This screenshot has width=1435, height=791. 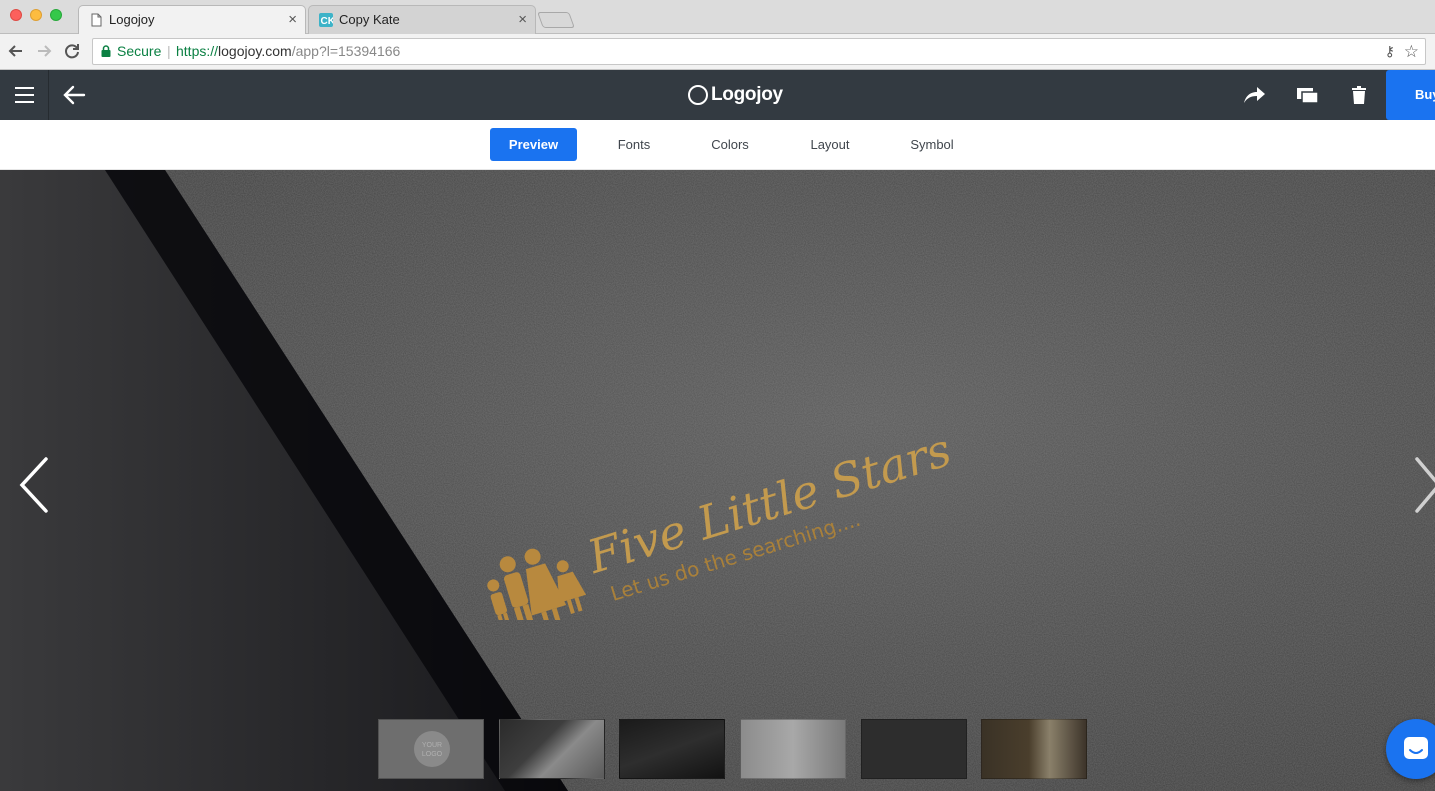 I want to click on svg-text: CK, so click(x=327, y=21).